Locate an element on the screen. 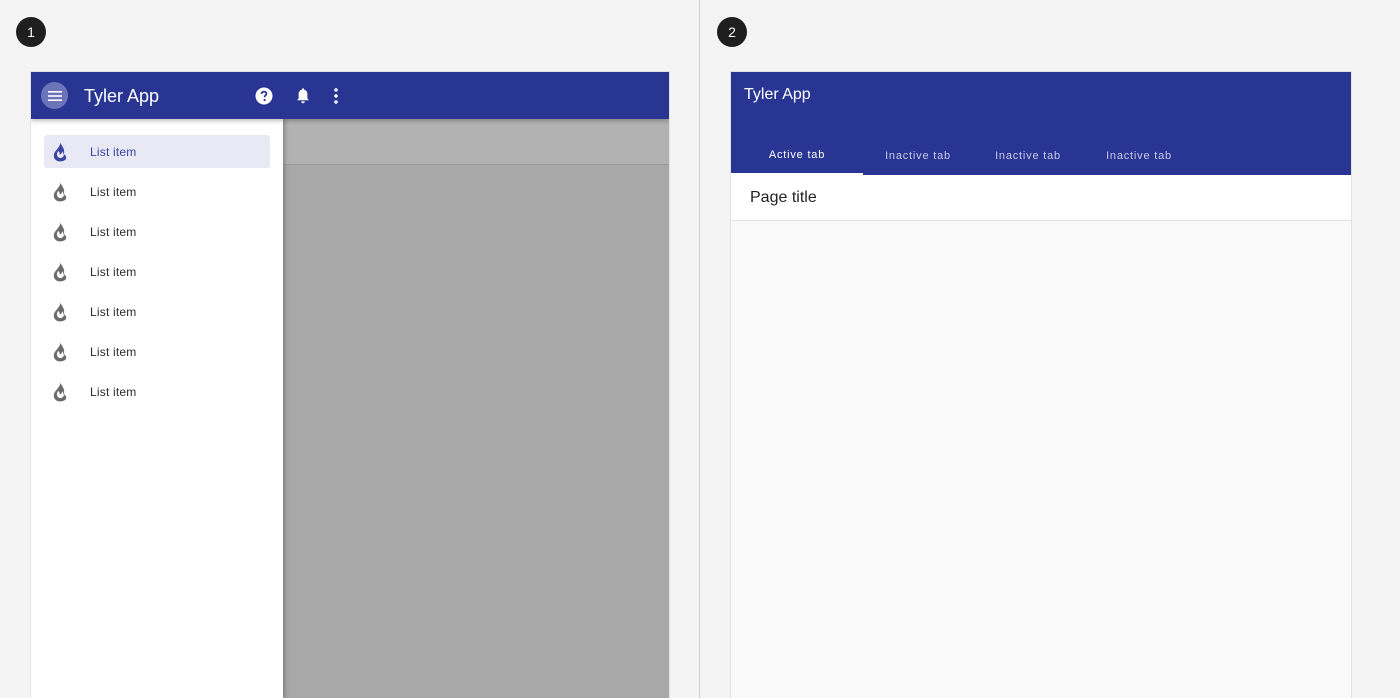 This screenshot has height=698, width=1400. menu-icon is located at coordinates (54, 95).